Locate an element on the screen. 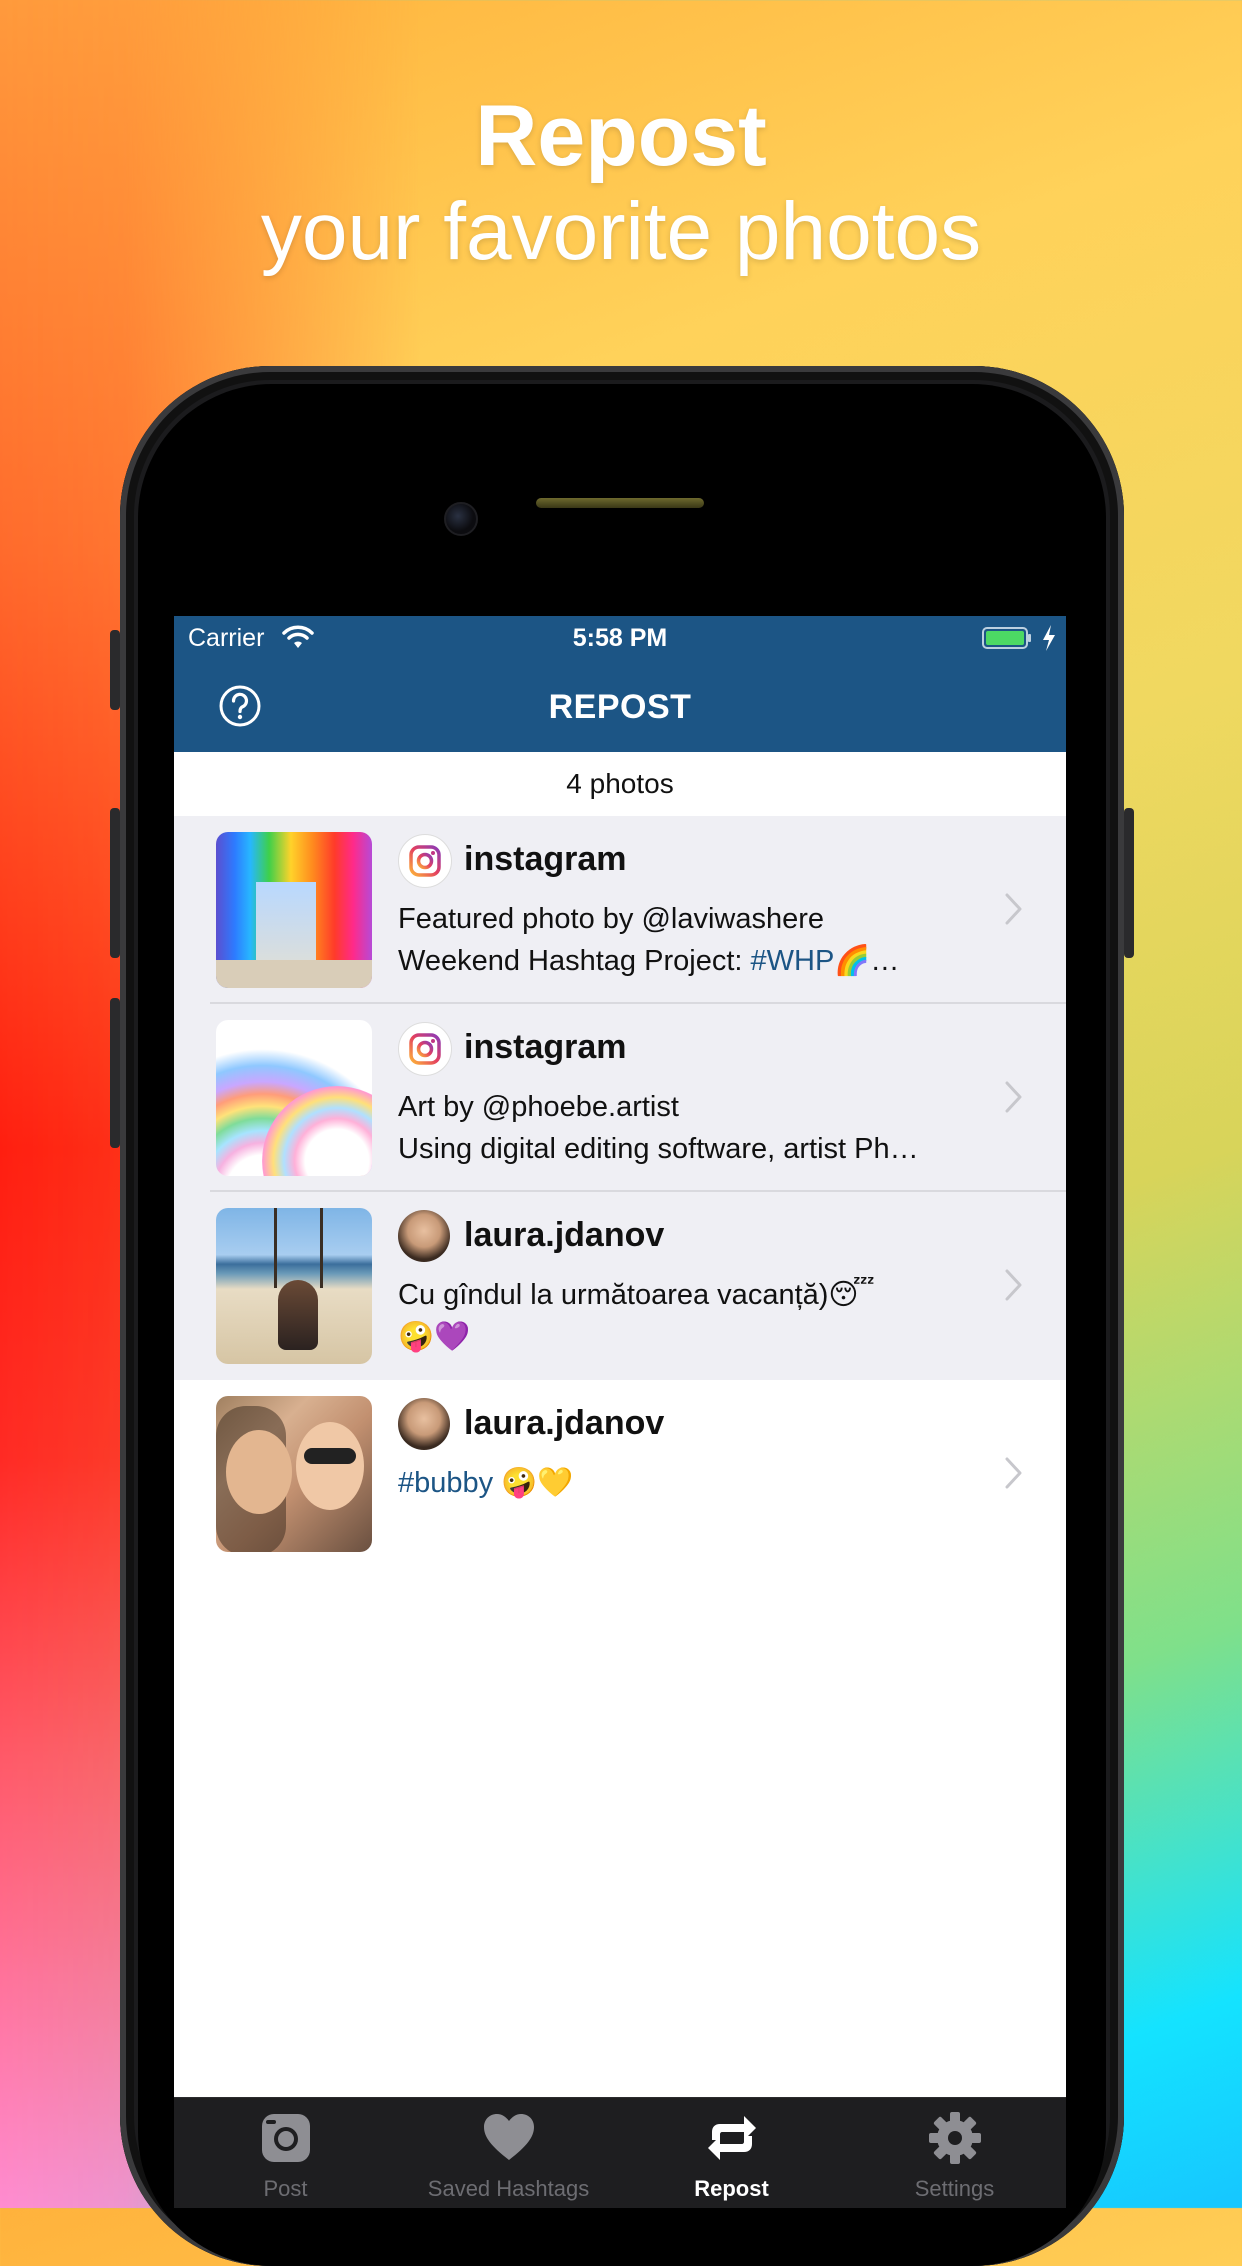  hashtag-link: #bubby is located at coordinates (445, 1483).